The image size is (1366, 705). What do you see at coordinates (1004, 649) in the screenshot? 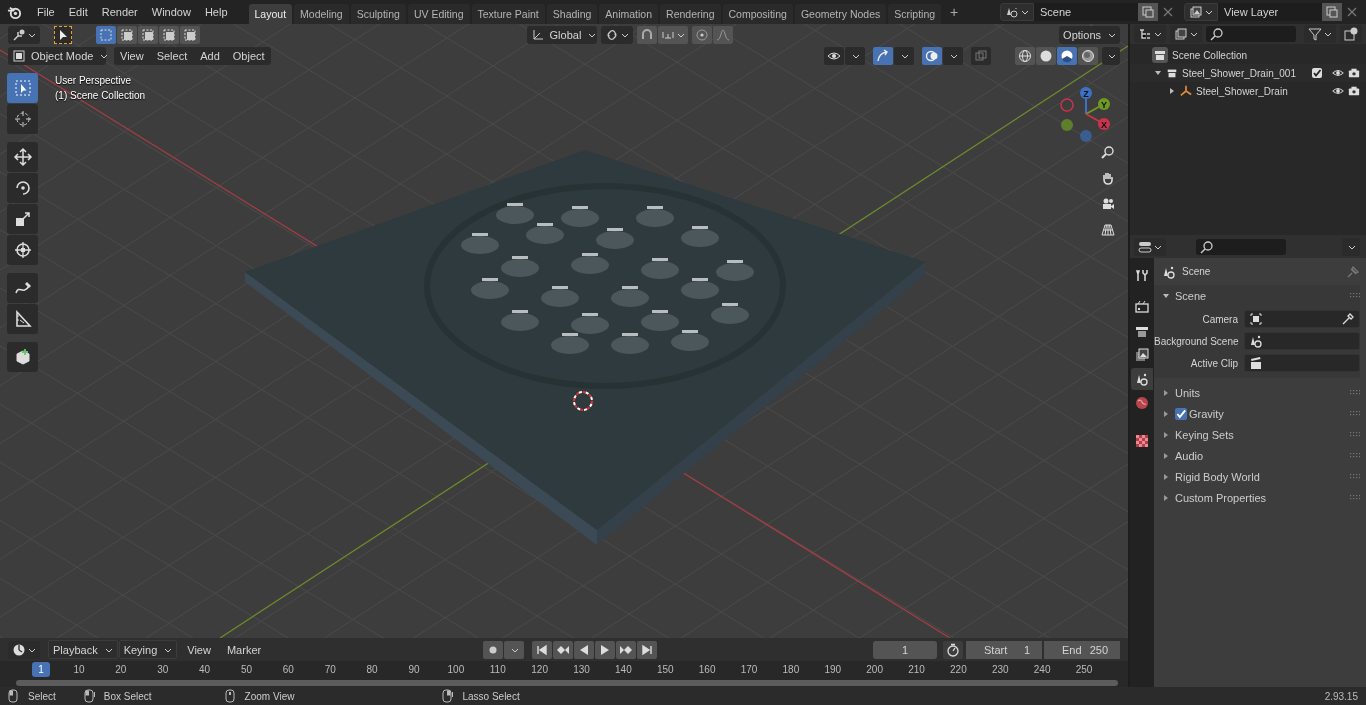
I see `start-frame-field: Start 1` at bounding box center [1004, 649].